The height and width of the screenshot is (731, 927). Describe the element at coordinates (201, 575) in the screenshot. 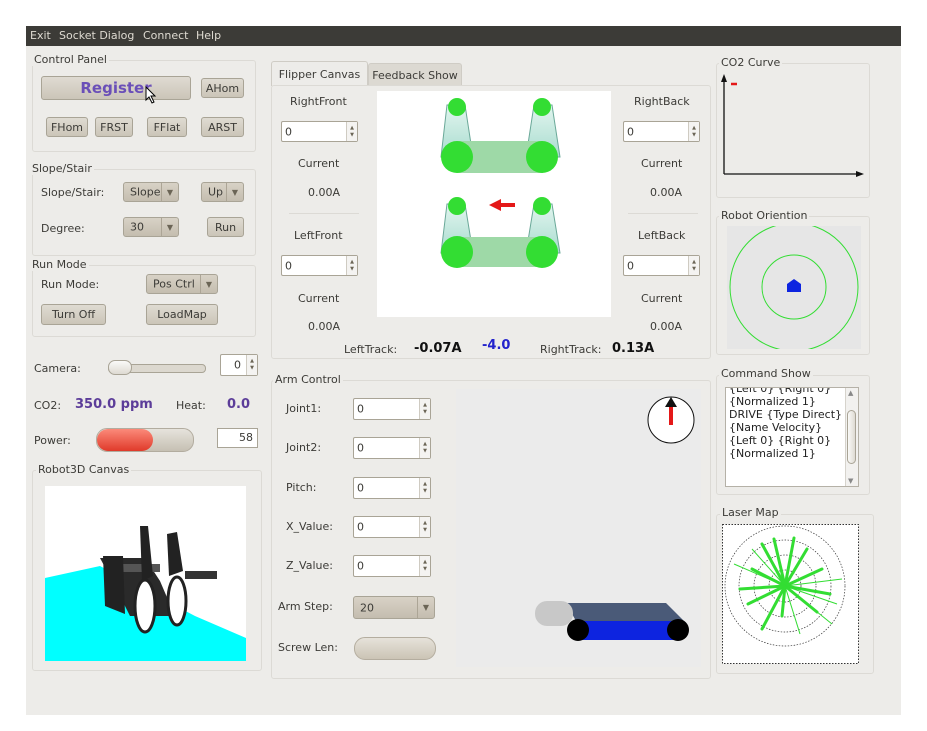

I see `robot-arm` at that location.